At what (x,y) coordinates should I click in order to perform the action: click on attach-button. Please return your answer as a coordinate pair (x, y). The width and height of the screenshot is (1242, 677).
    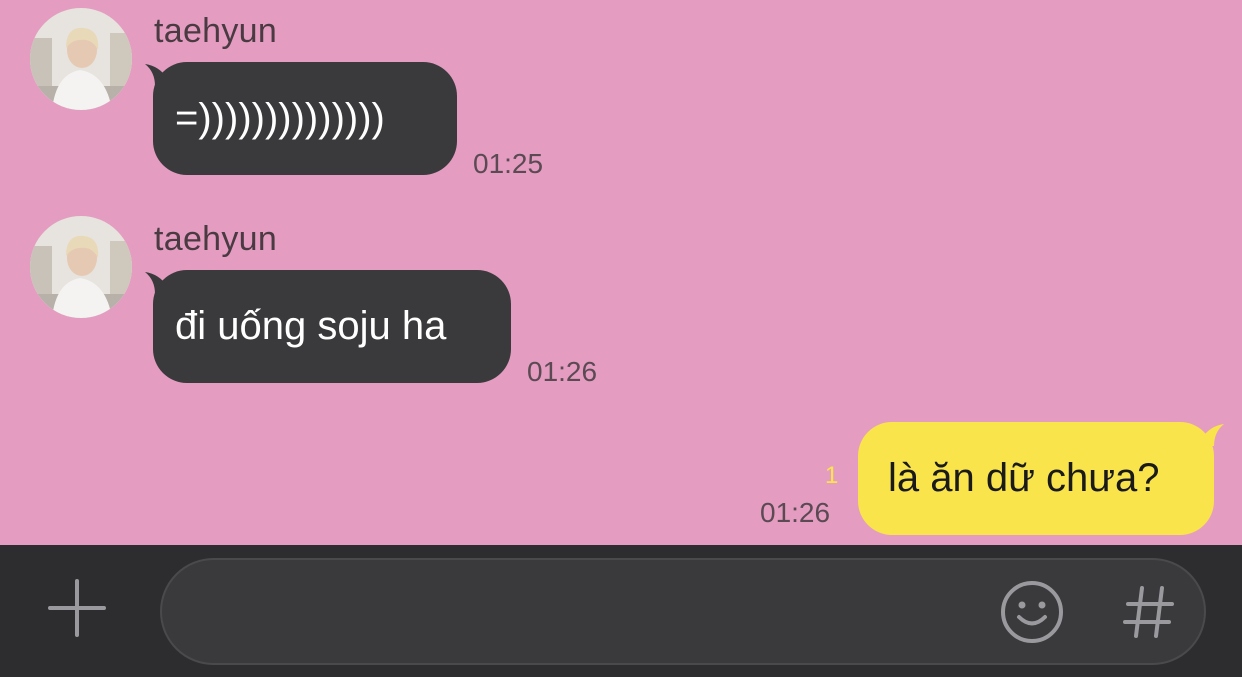
    Looking at the image, I should click on (77, 608).